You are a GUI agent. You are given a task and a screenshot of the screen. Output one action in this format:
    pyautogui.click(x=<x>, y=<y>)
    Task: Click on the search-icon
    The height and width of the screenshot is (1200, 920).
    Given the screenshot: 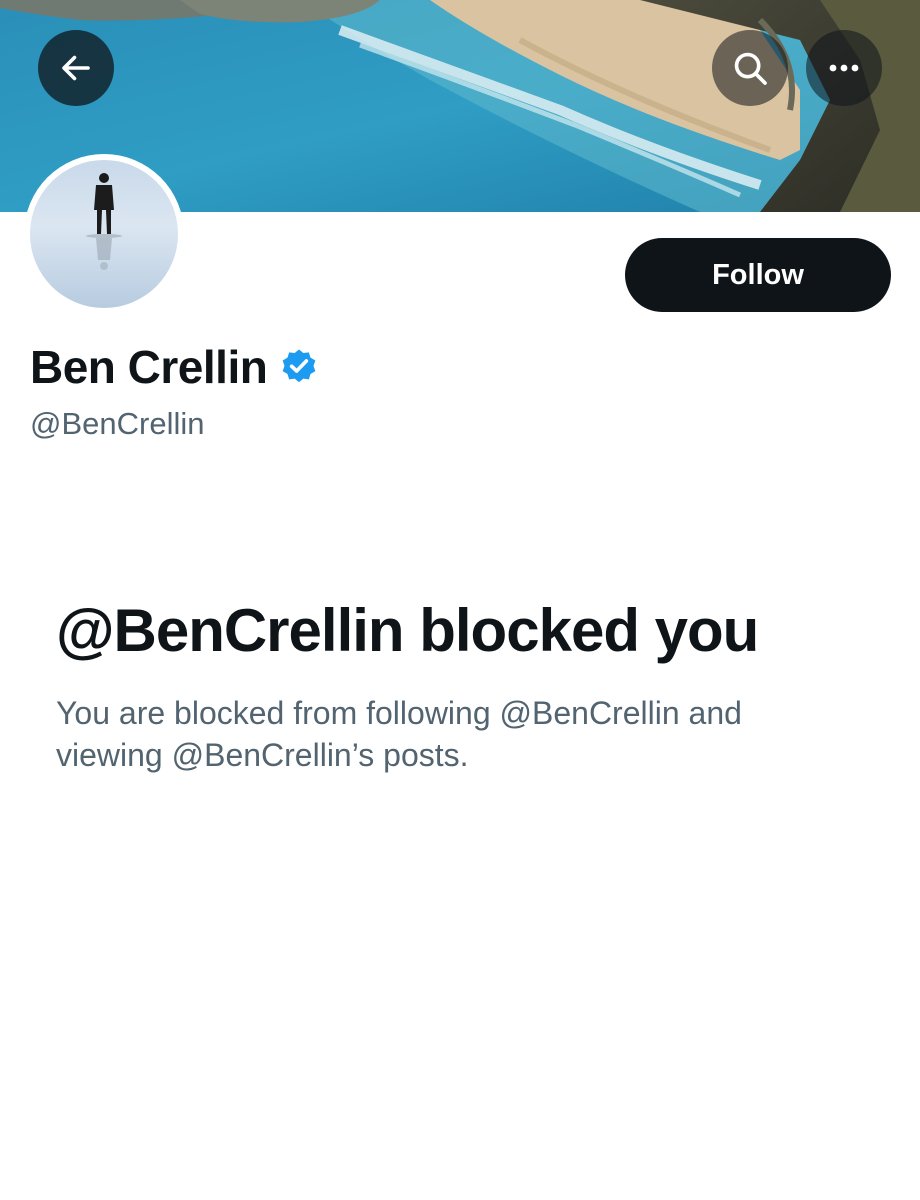 What is the action you would take?
    pyautogui.click(x=750, y=68)
    